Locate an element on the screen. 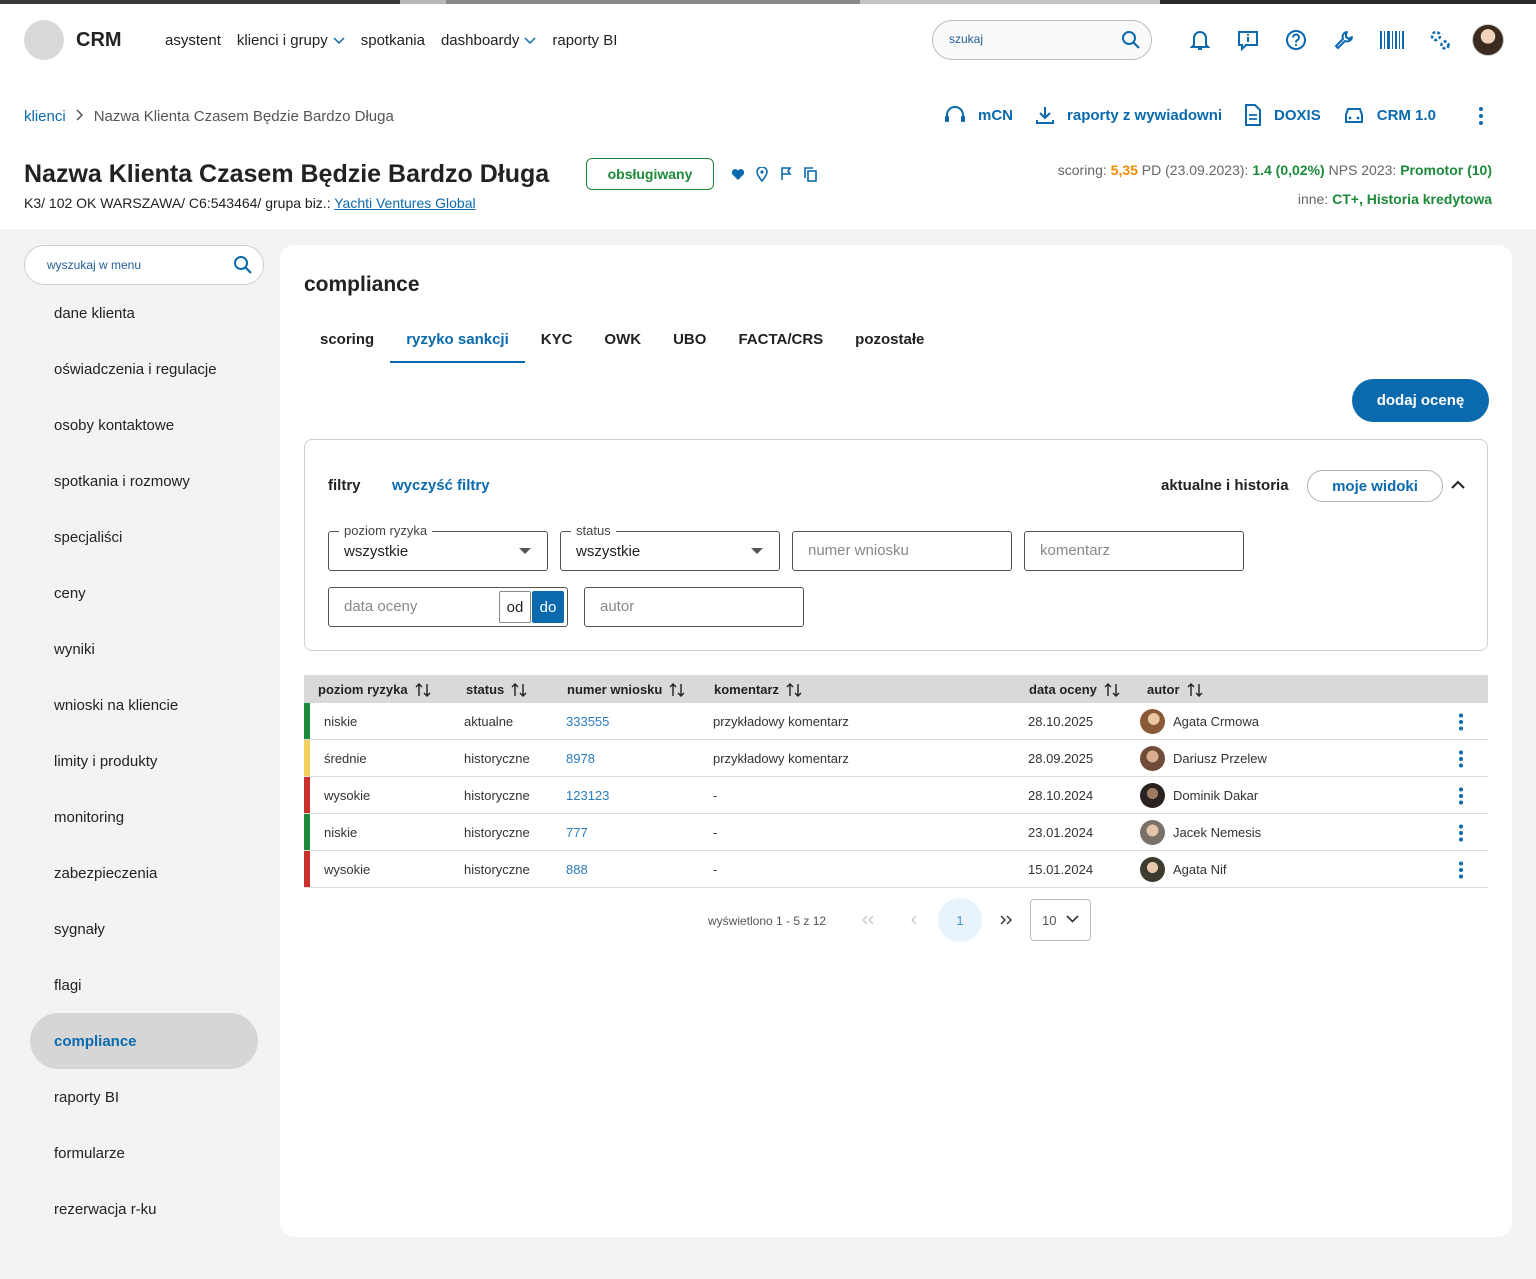  logo-text: CRM is located at coordinates (99, 40).